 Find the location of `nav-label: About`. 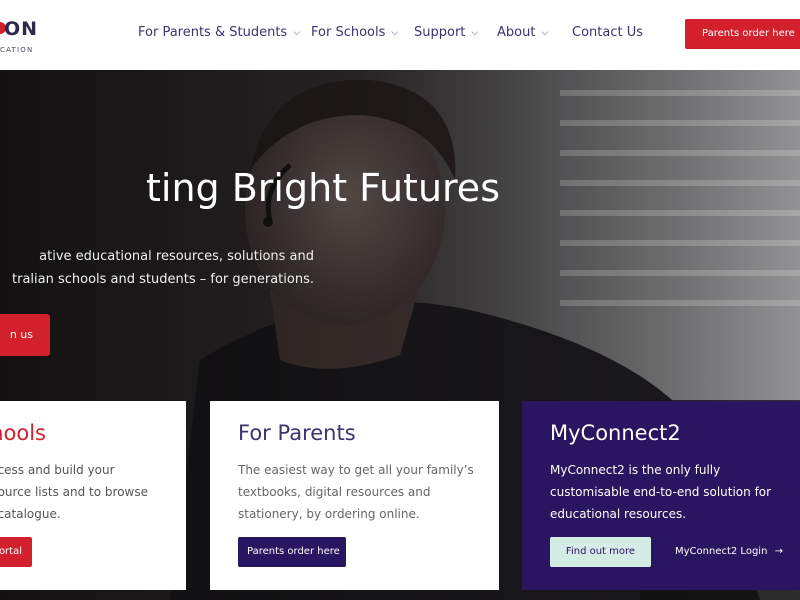

nav-label: About is located at coordinates (516, 32).